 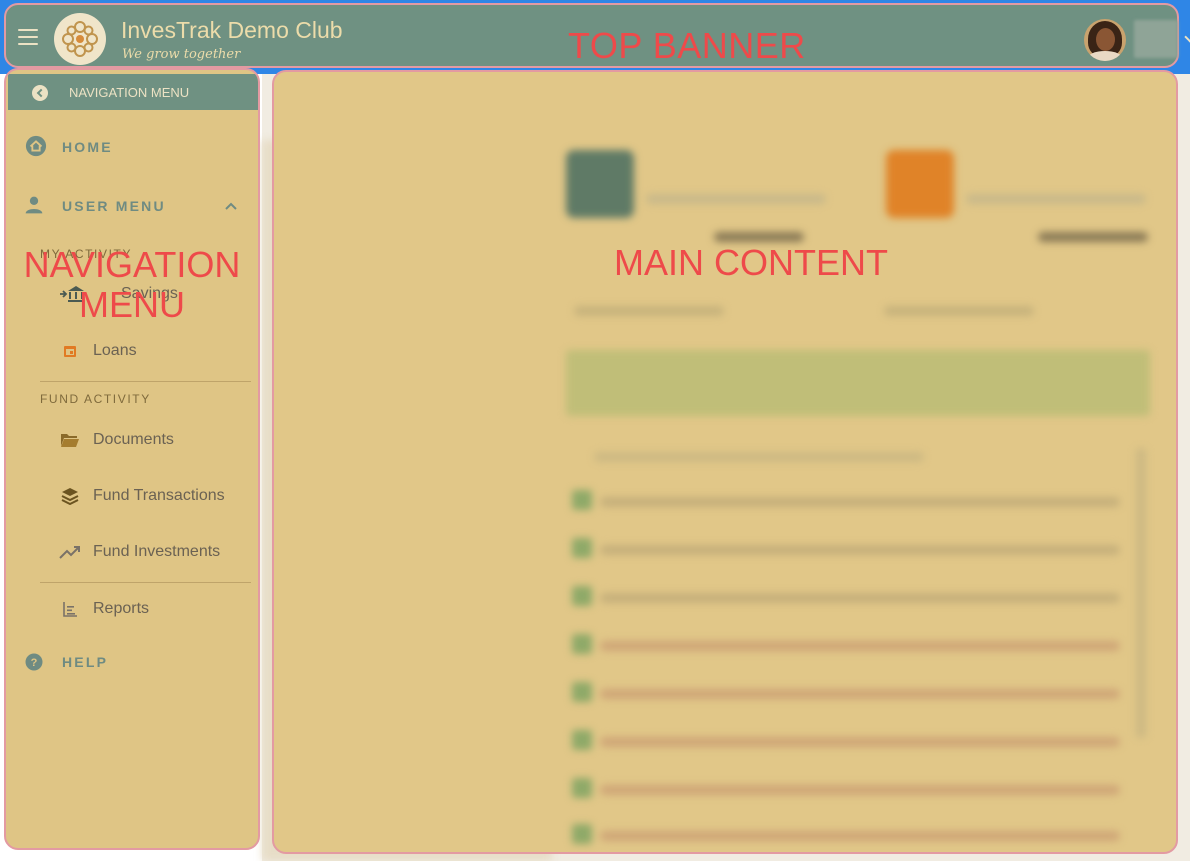 What do you see at coordinates (87, 147) in the screenshot?
I see `nav-home-label: HOME` at bounding box center [87, 147].